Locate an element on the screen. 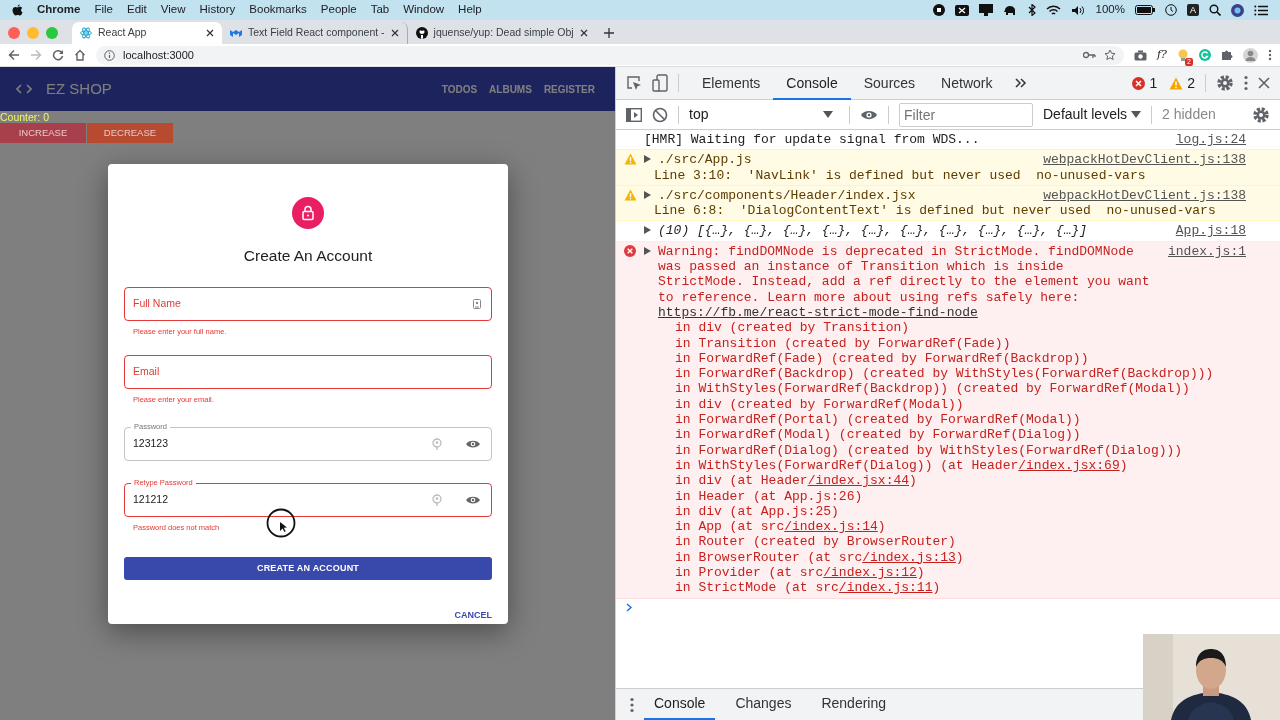 This screenshot has width=1280, height=720. source-link: /index.jsx:44 is located at coordinates (858, 481).